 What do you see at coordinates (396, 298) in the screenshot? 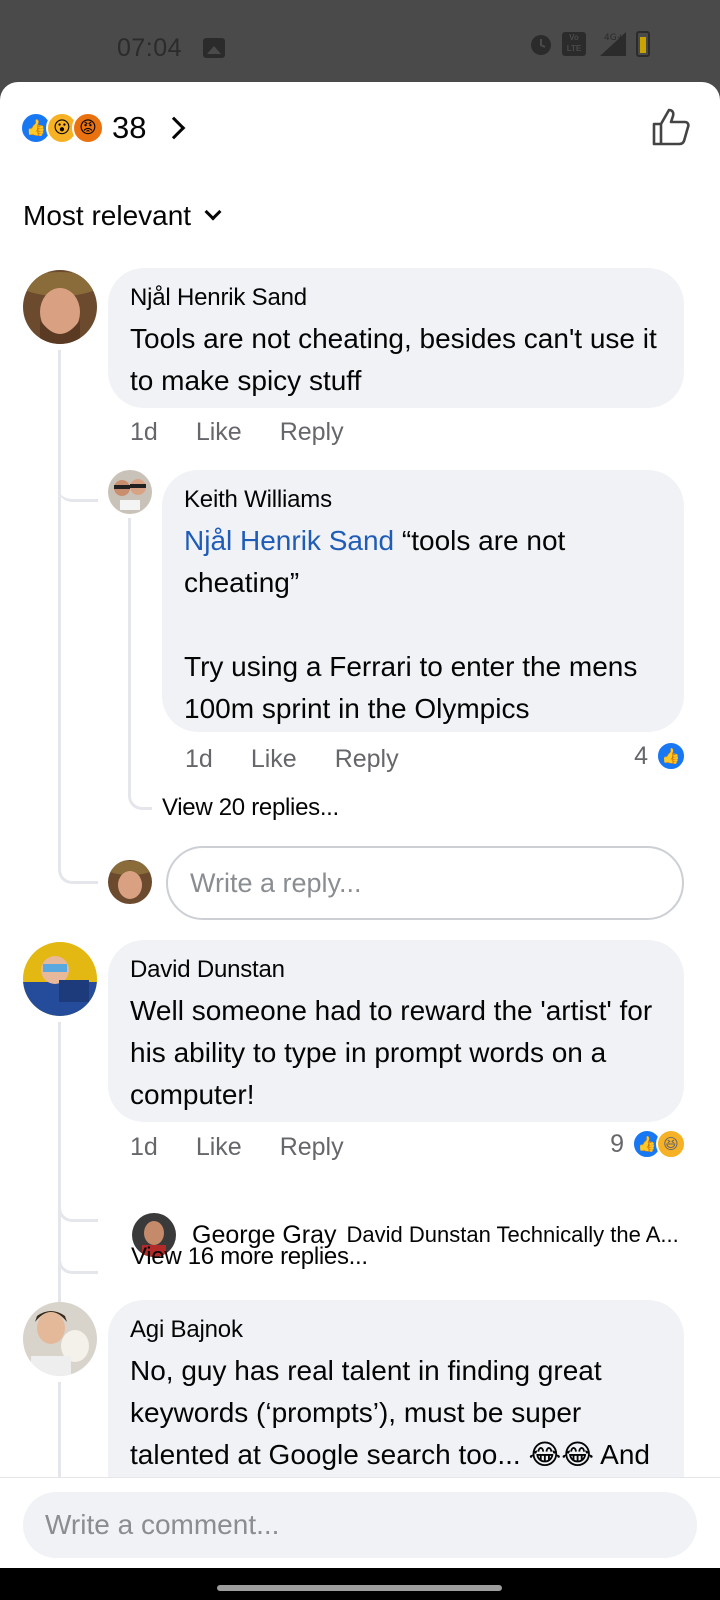
I see `comment-author: Njål Henrik Sand` at bounding box center [396, 298].